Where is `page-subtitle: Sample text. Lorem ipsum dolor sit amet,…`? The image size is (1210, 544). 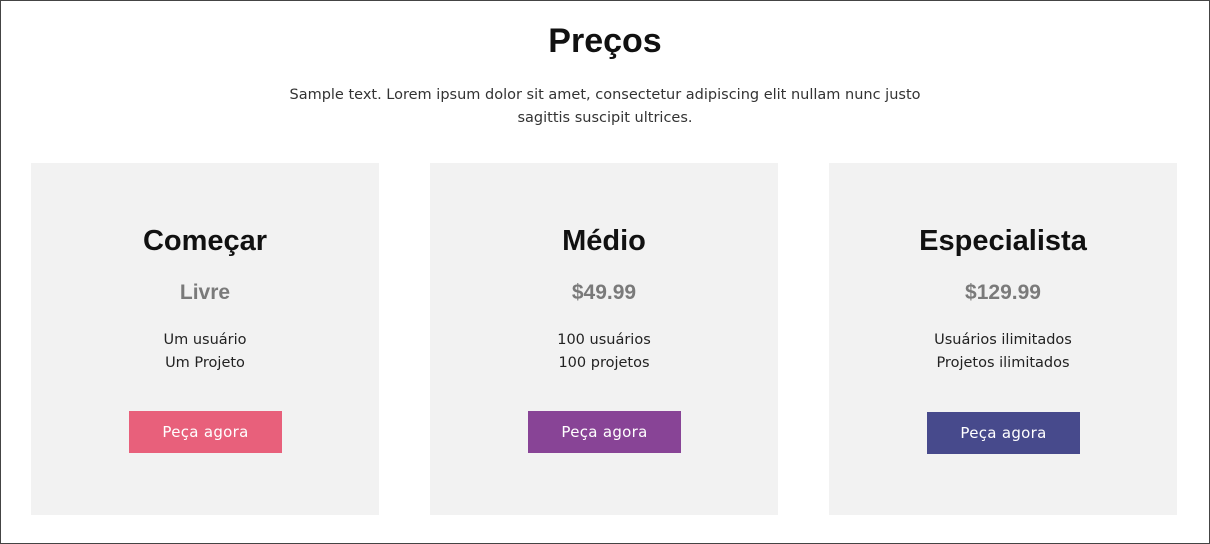 page-subtitle: Sample text. Lorem ipsum dolor sit amet,… is located at coordinates (605, 106).